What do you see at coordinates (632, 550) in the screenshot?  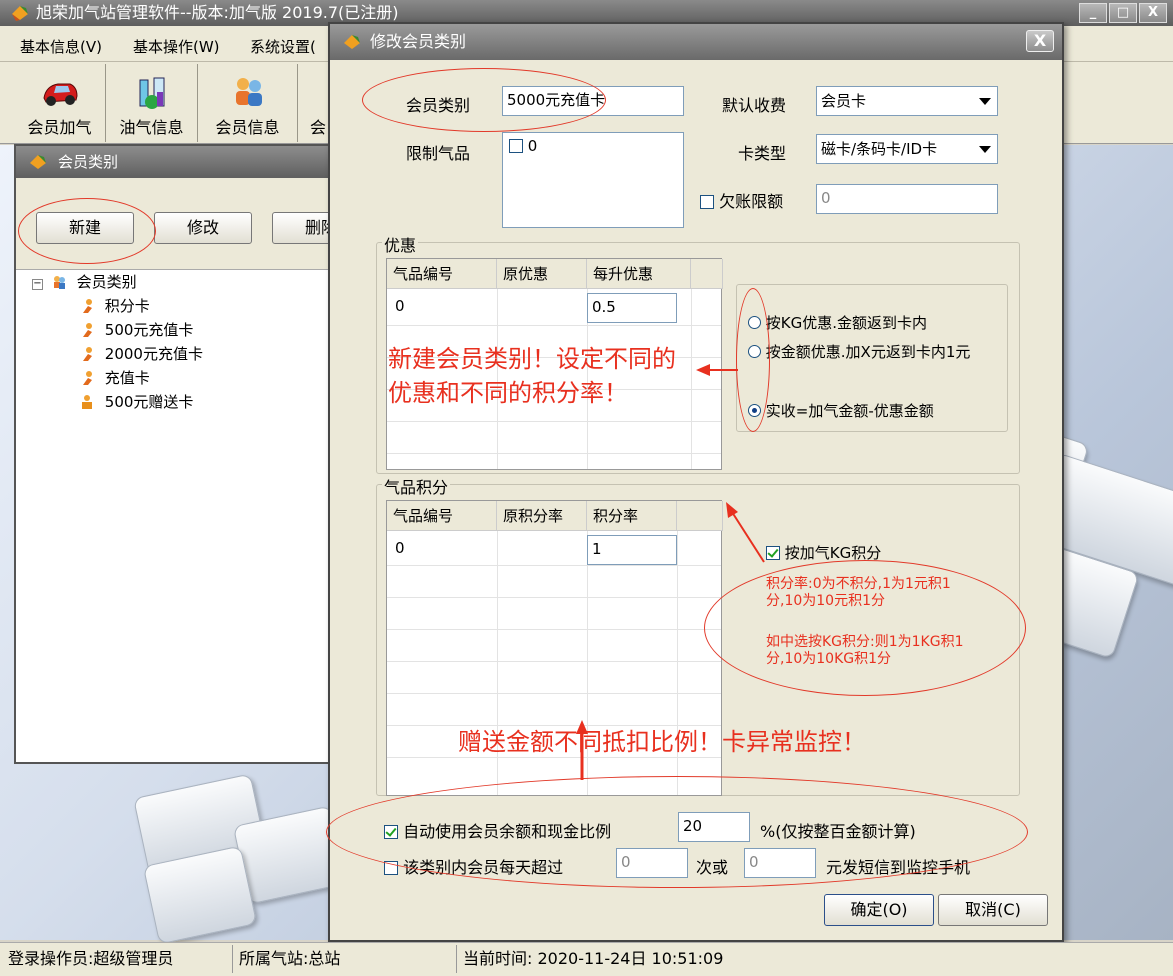 I see `points-rate-input: 1` at bounding box center [632, 550].